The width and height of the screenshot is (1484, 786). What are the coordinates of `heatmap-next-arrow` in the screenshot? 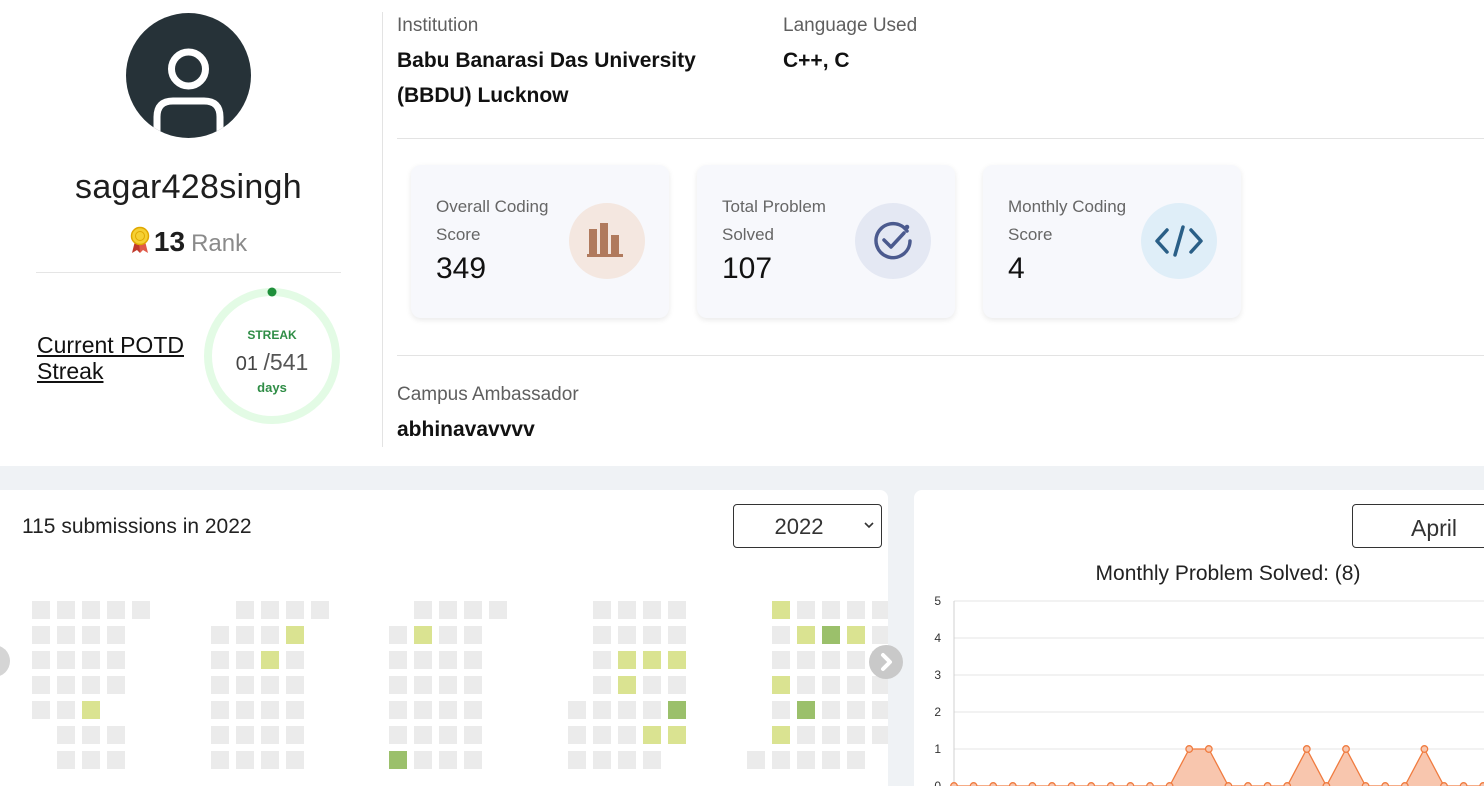 It's located at (886, 662).